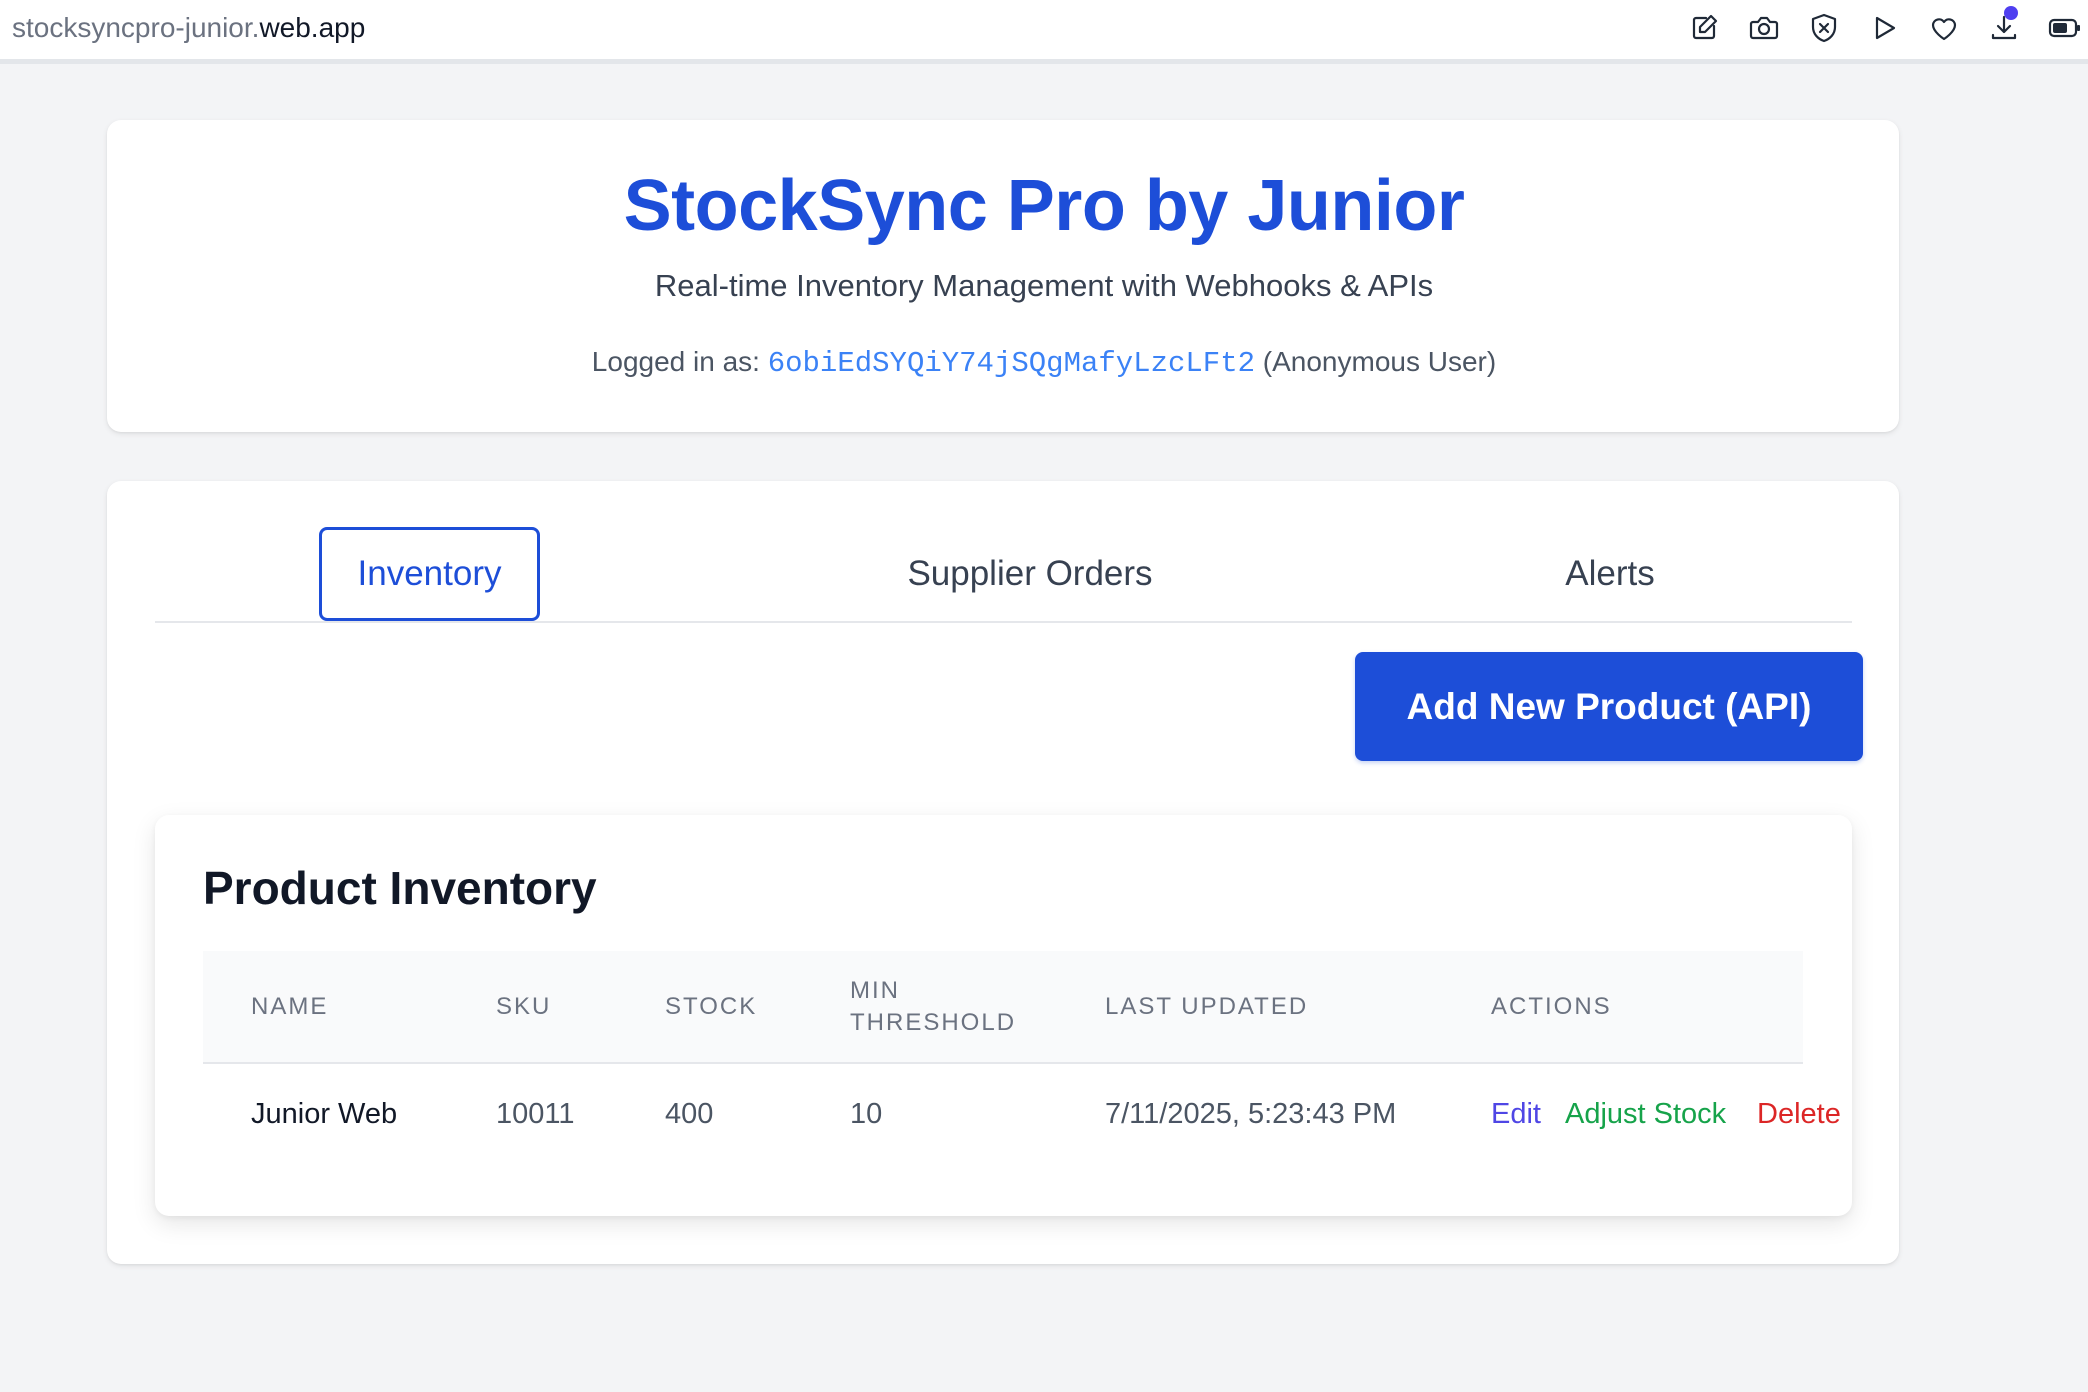  I want to click on tab-bar: Inventory Supplier Orders Alerts, so click(1003, 575).